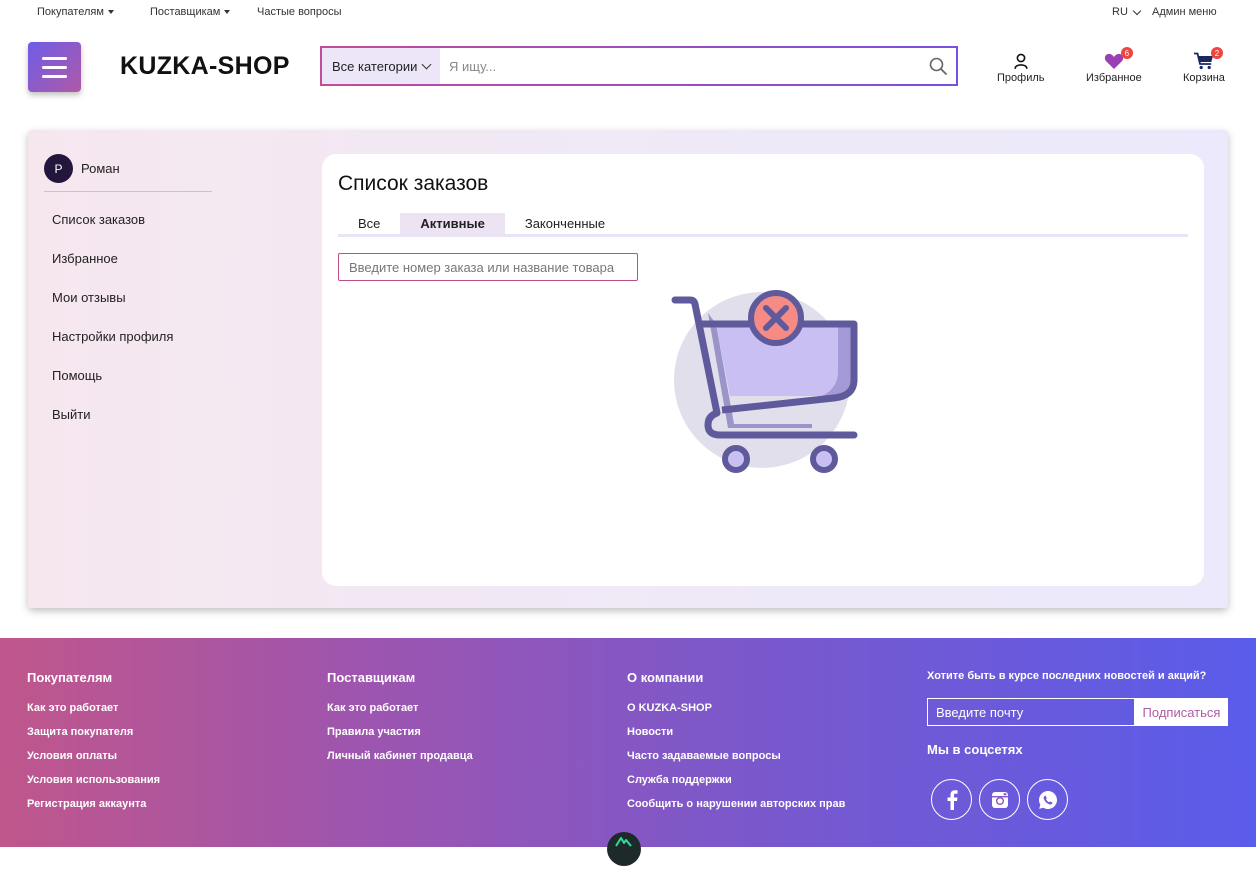 The height and width of the screenshot is (871, 1256). Describe the element at coordinates (1114, 78) in the screenshot. I see `favorites-label: Избранное` at that location.